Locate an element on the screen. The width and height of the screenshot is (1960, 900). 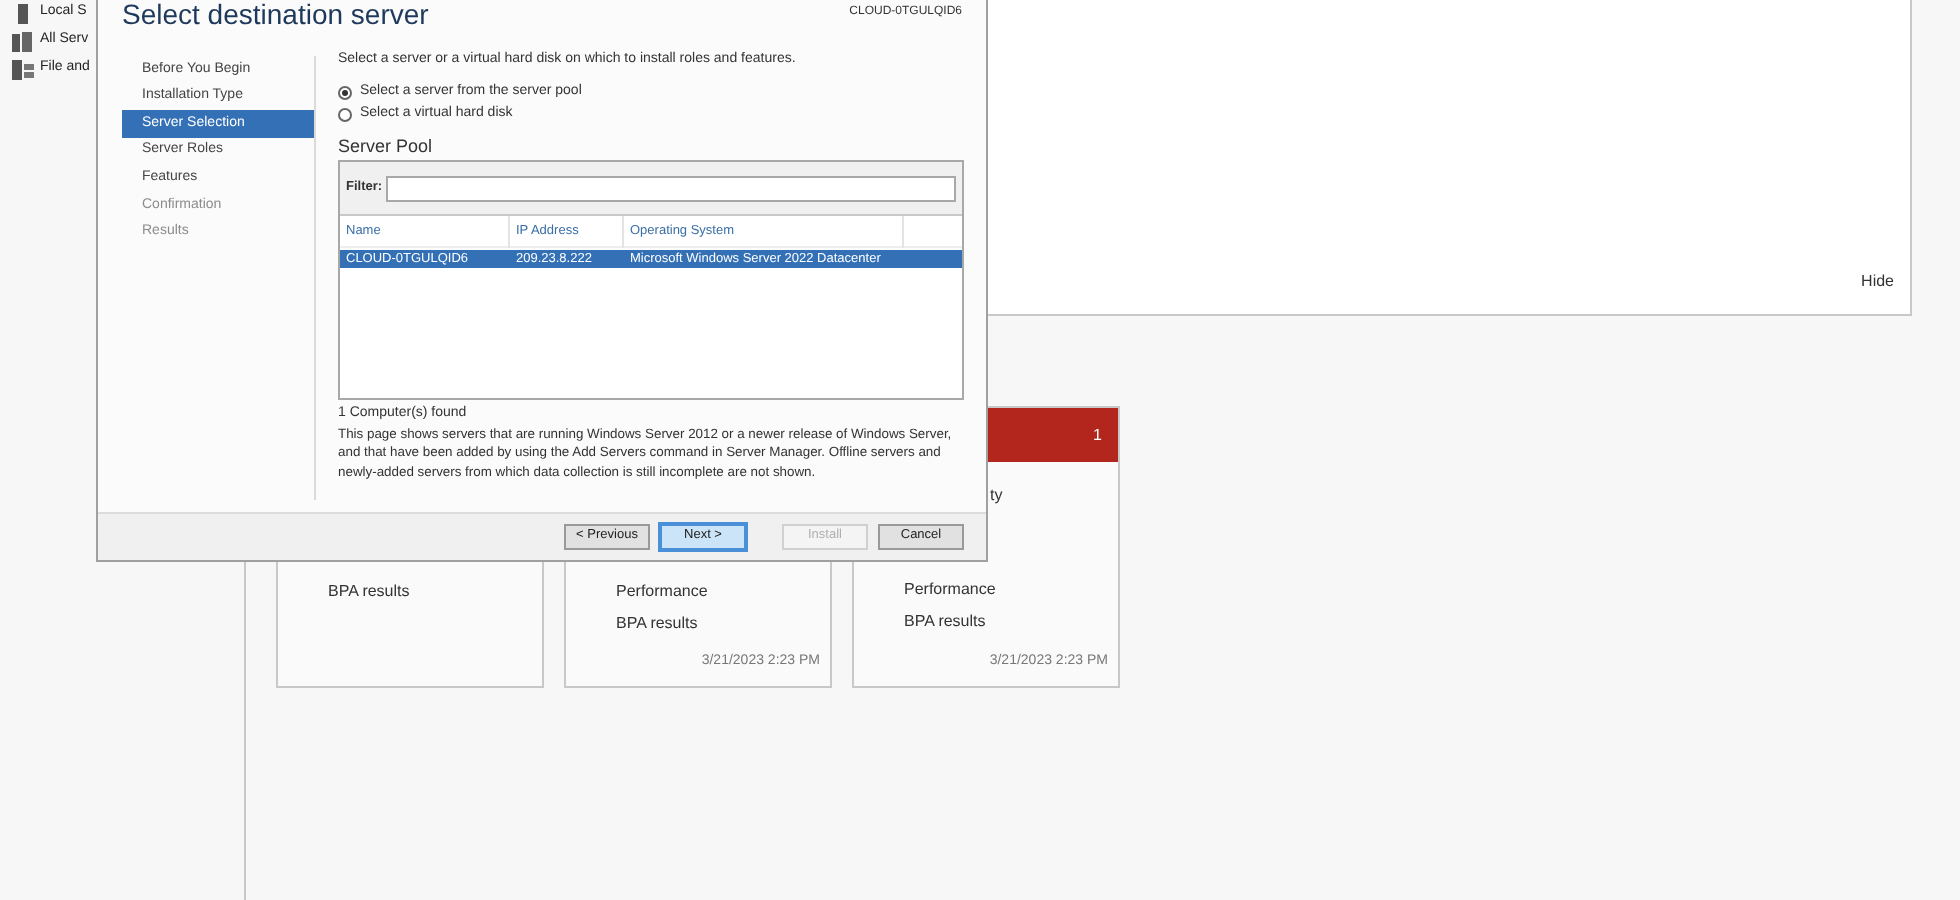
dialog-title: Select destination server is located at coordinates (275, 14).